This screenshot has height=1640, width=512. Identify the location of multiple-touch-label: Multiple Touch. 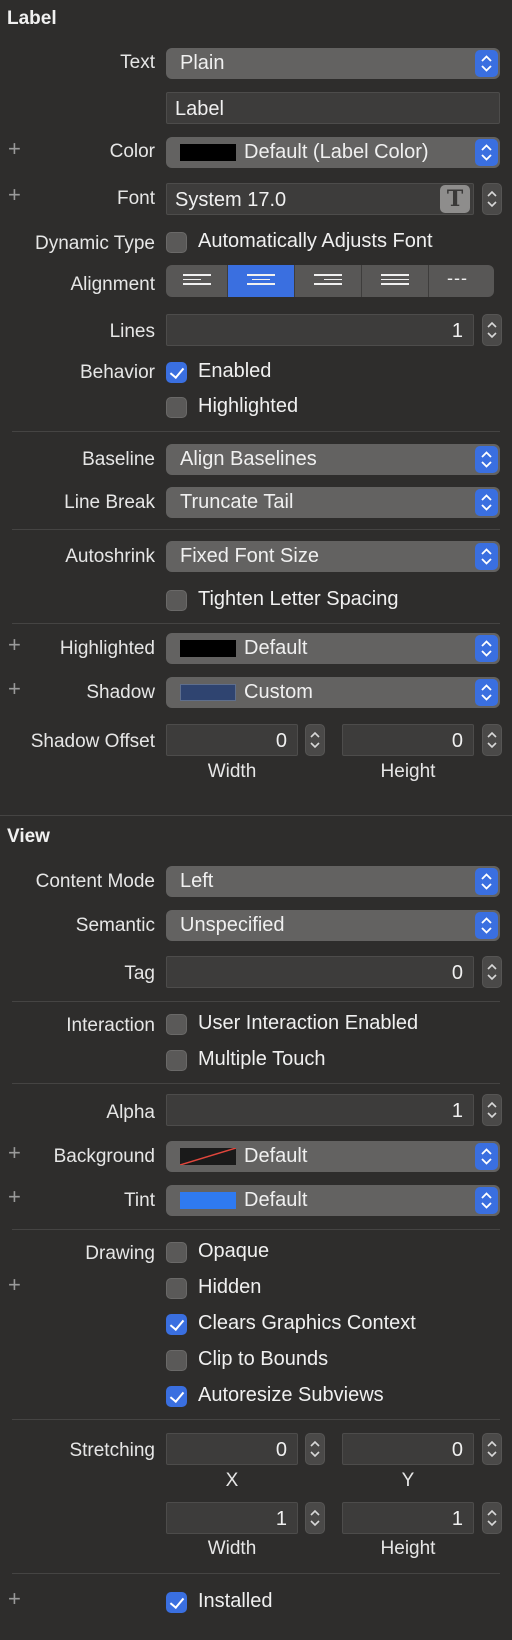
(262, 1059).